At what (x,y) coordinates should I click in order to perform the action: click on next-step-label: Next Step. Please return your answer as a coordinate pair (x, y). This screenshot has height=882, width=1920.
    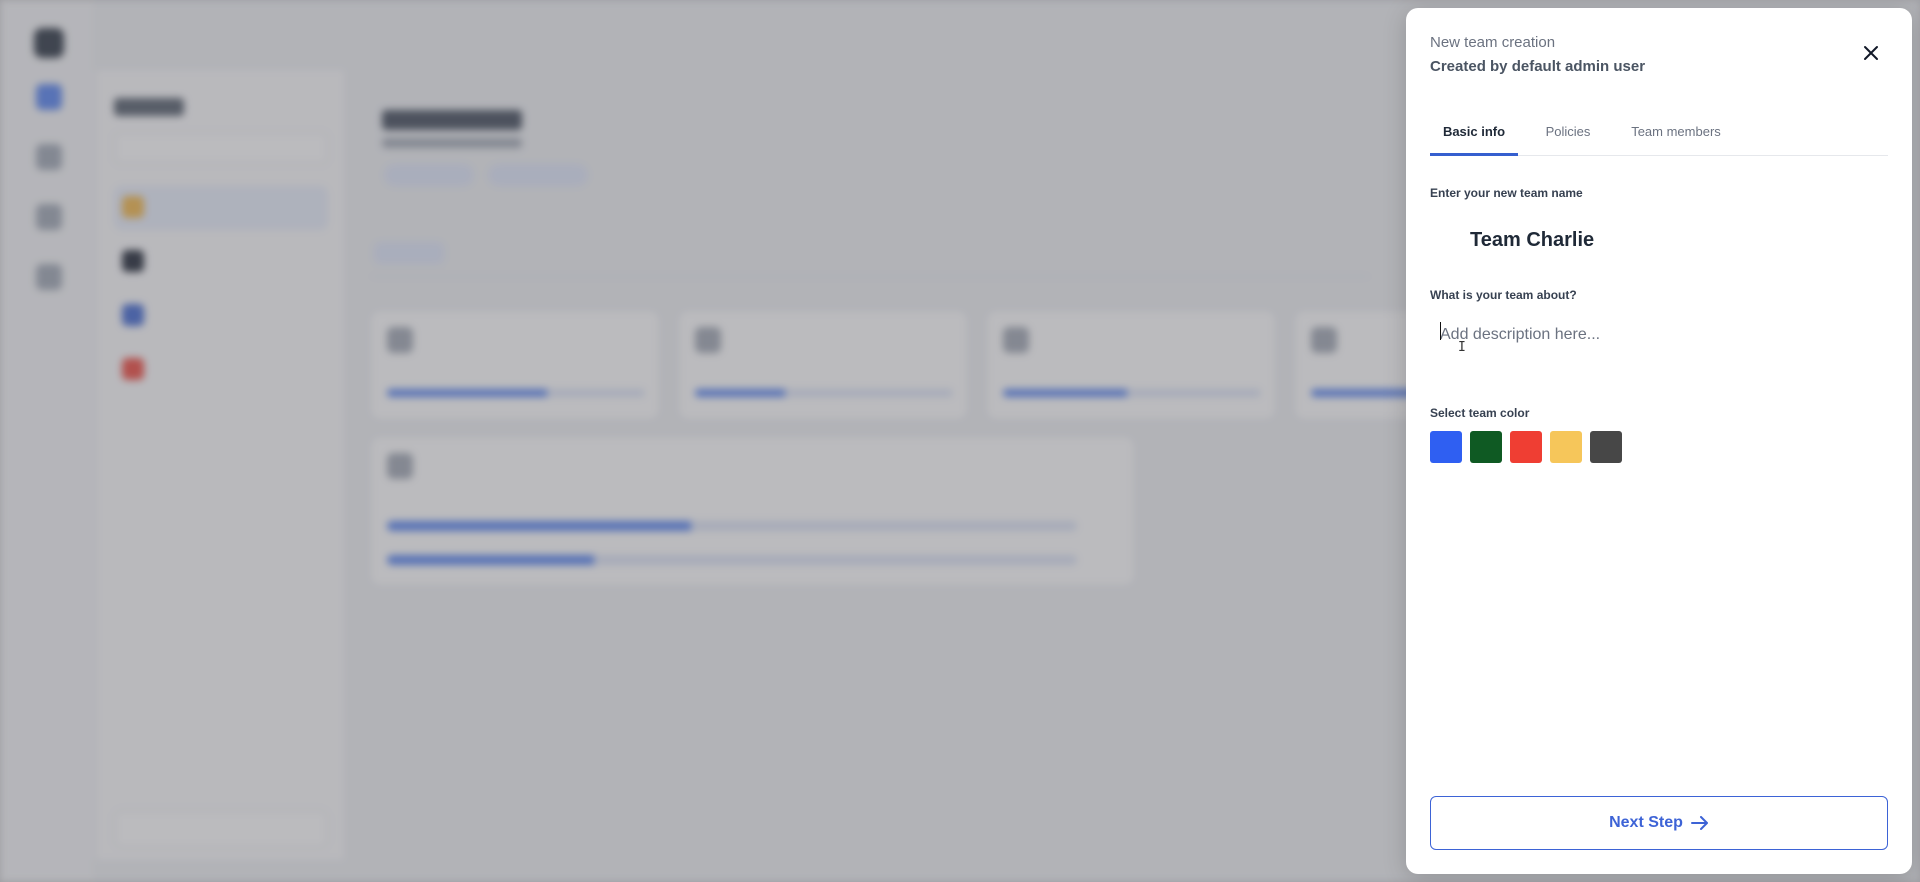
    Looking at the image, I should click on (1646, 822).